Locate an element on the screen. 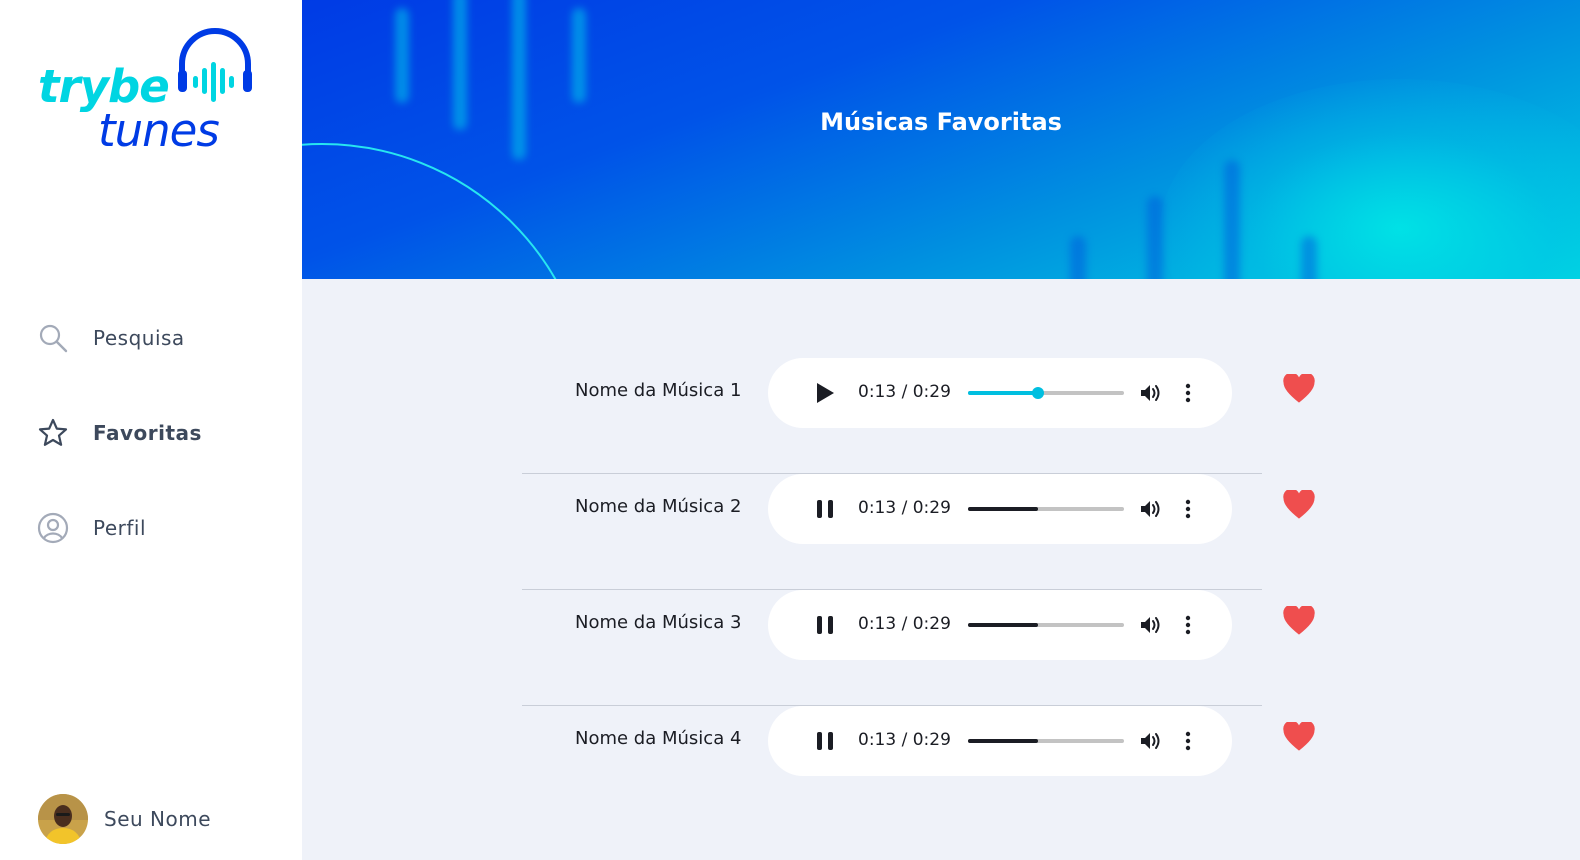 The height and width of the screenshot is (860, 1580). song-name: Nome da Música 3 is located at coordinates (658, 622).